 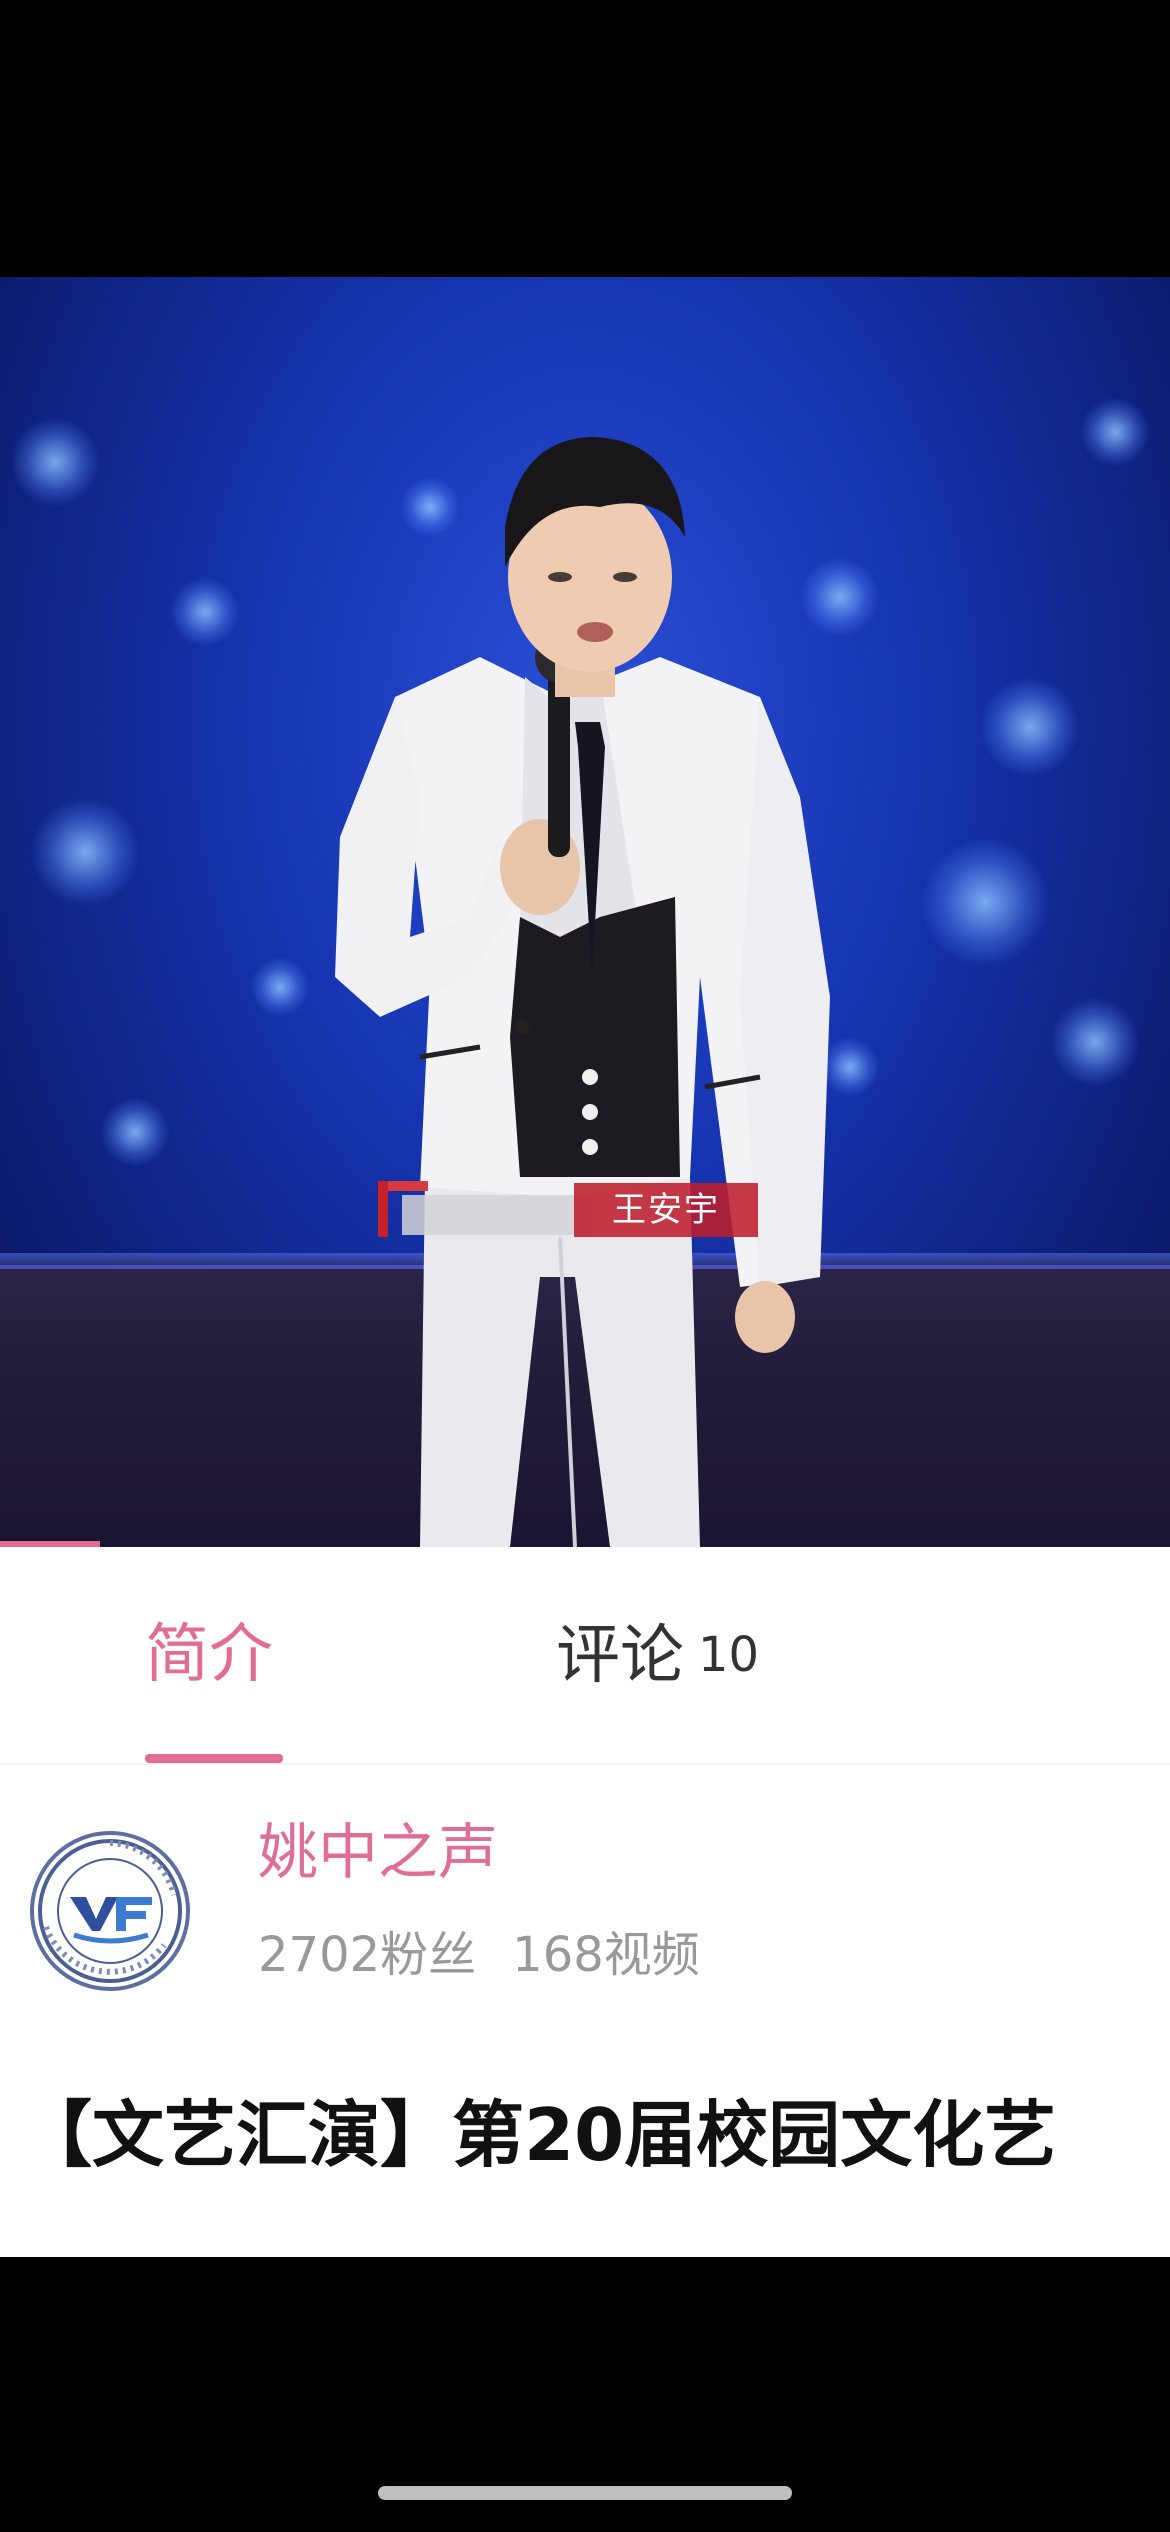 What do you see at coordinates (214, 1758) in the screenshot?
I see `active-tab-indicator` at bounding box center [214, 1758].